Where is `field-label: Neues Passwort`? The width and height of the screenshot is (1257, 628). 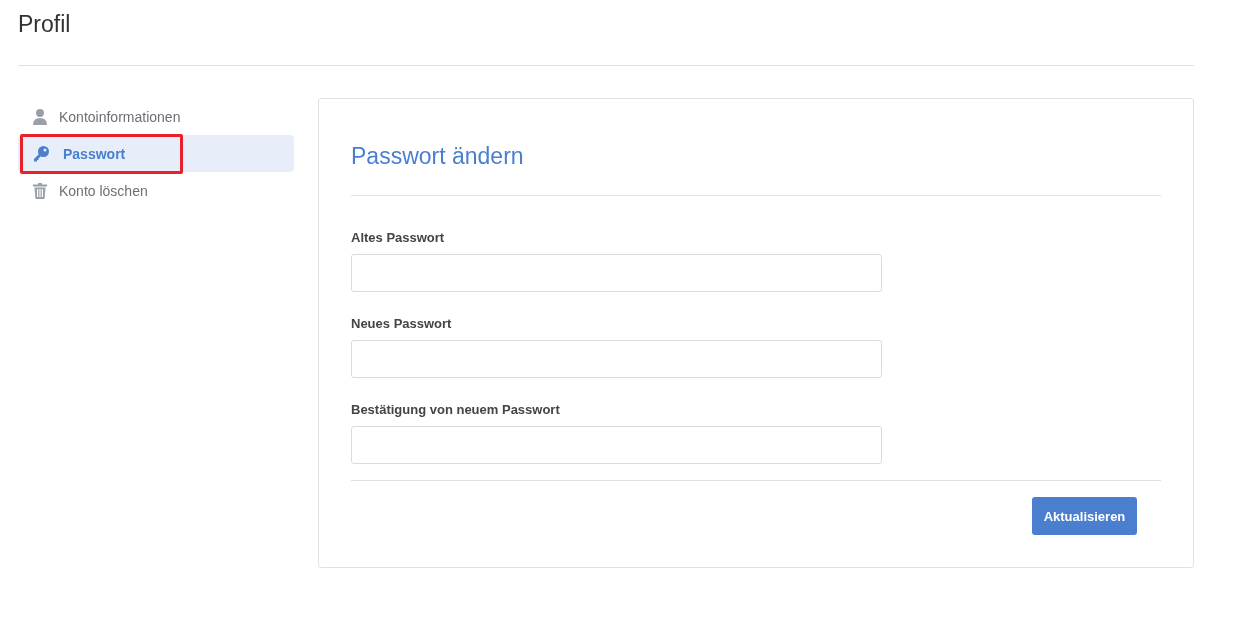
field-label: Neues Passwort is located at coordinates (401, 323).